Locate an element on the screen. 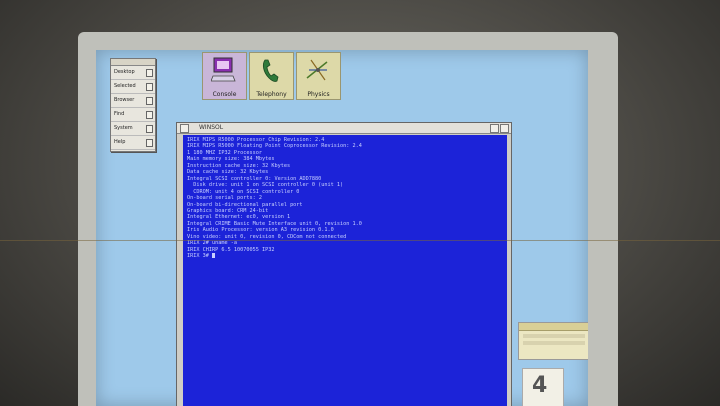 This screenshot has width=720, height=406. toolchest-item-browser: Browser is located at coordinates (133, 101).